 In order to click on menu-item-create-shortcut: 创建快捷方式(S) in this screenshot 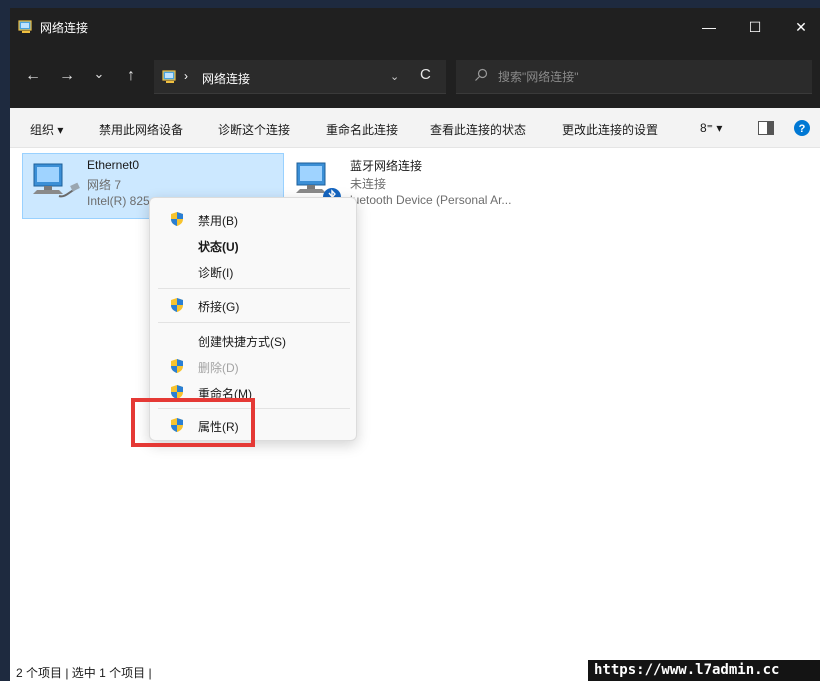, I will do `click(254, 340)`.